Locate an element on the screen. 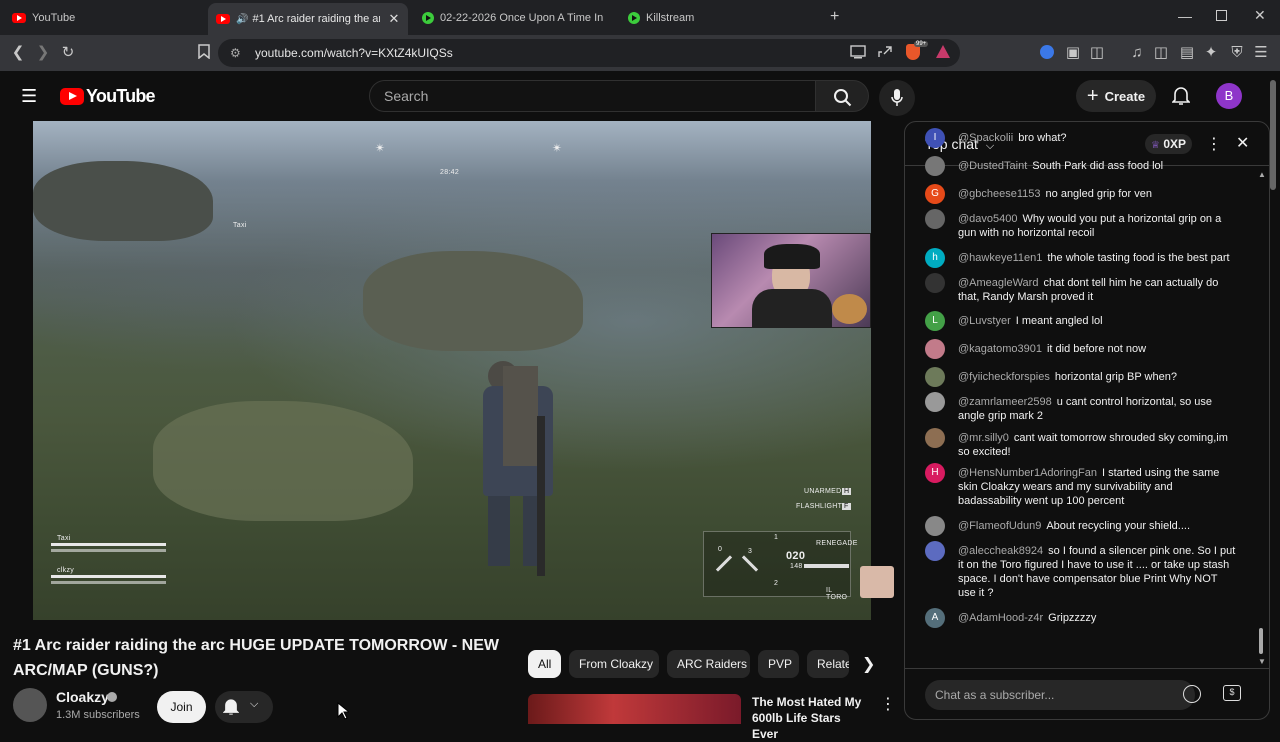 Image resolution: width=1280 pixels, height=742 pixels. chat-author-name: @Spackolii is located at coordinates (985, 138).